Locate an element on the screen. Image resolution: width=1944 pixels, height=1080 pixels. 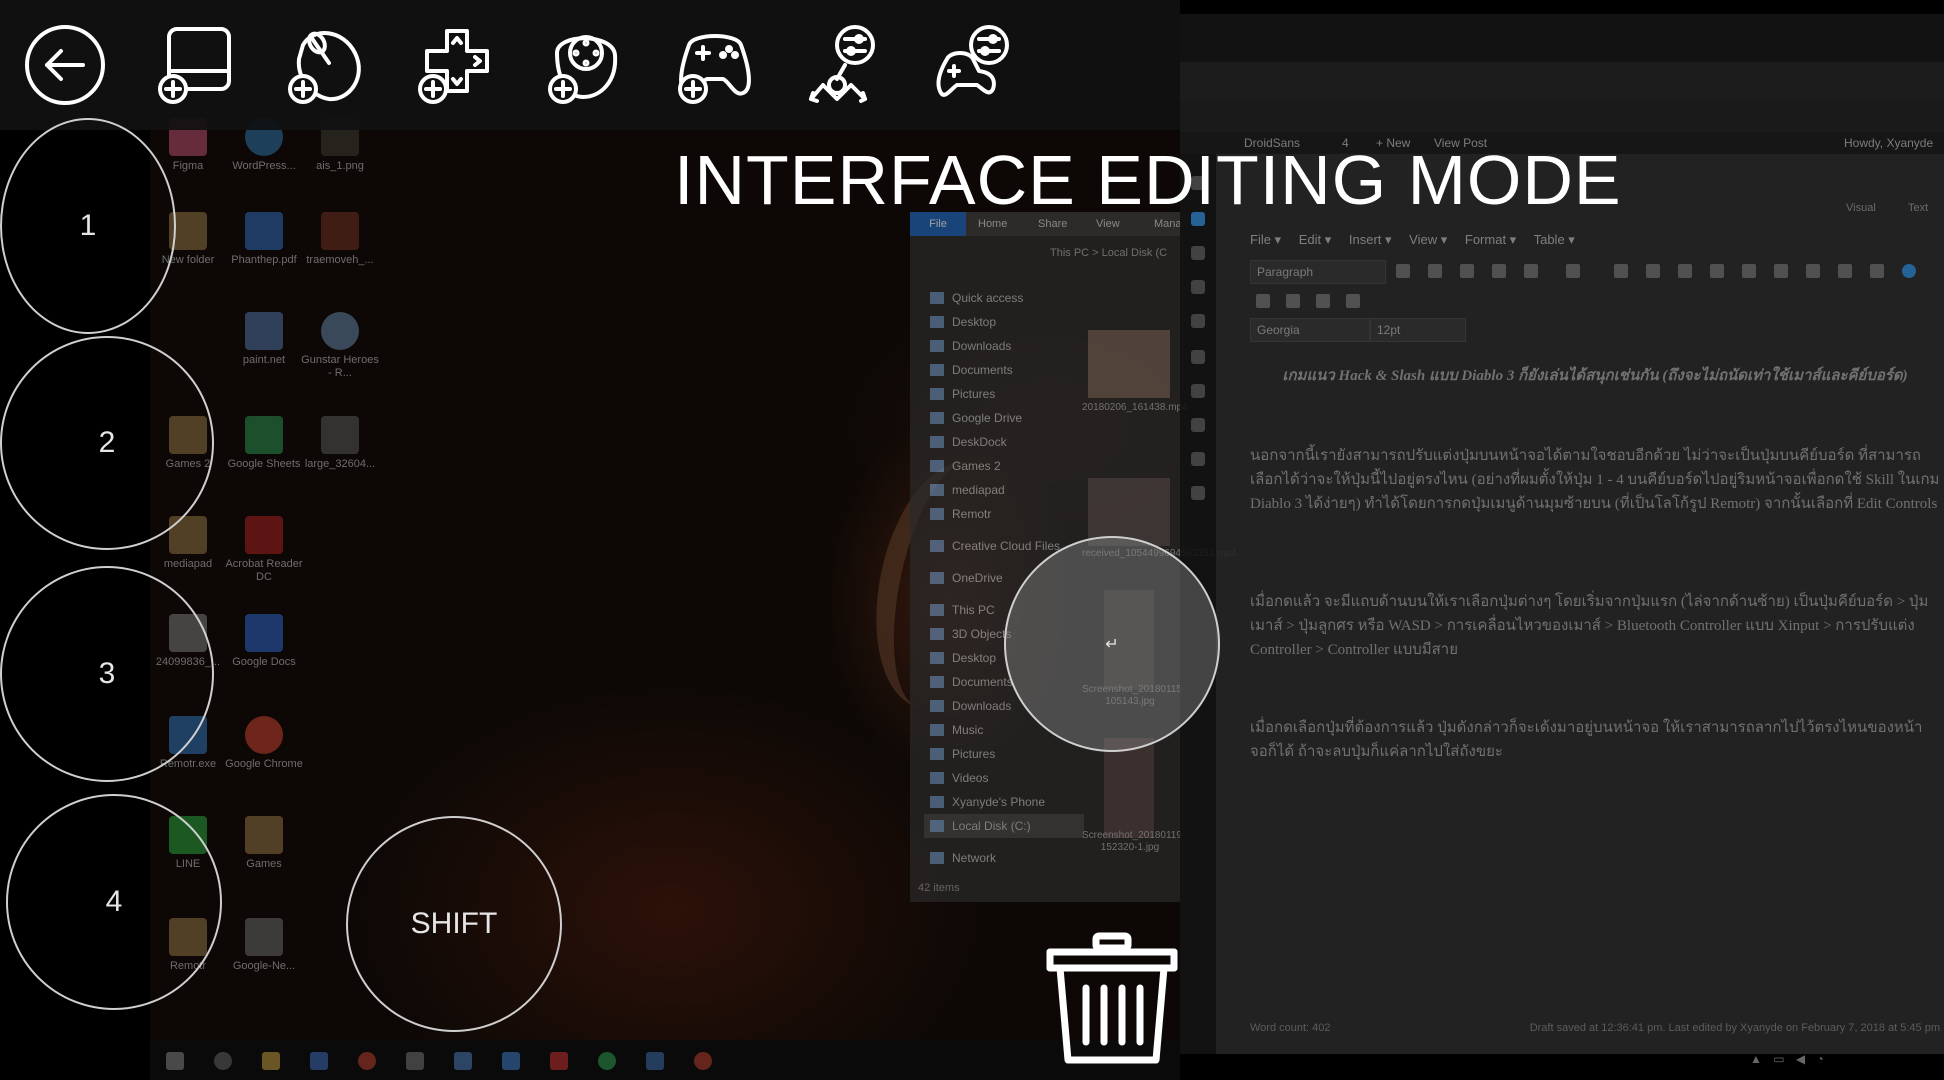
paint-icon is located at coordinates (463, 1061).